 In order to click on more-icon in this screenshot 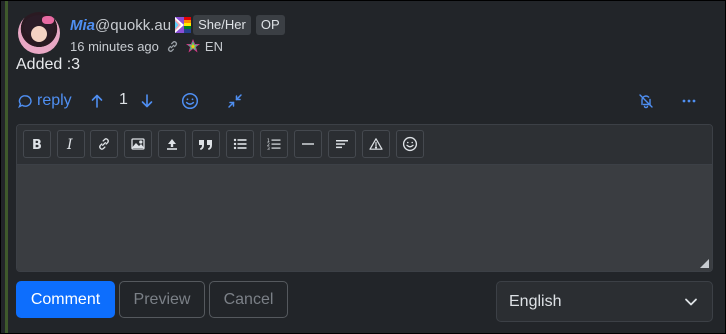, I will do `click(689, 101)`.